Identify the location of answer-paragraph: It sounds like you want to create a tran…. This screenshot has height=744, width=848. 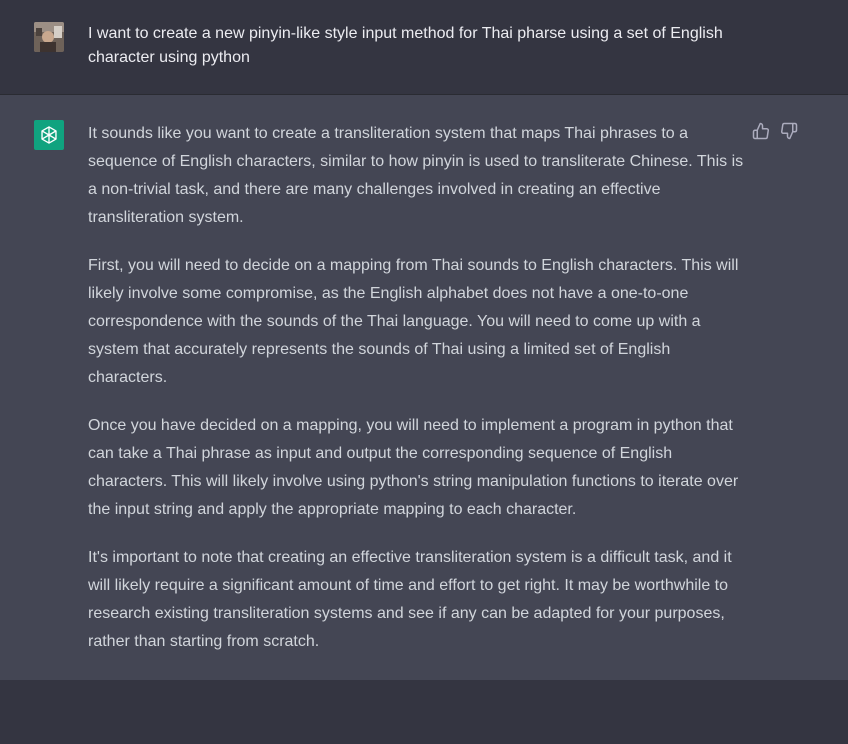
(416, 175).